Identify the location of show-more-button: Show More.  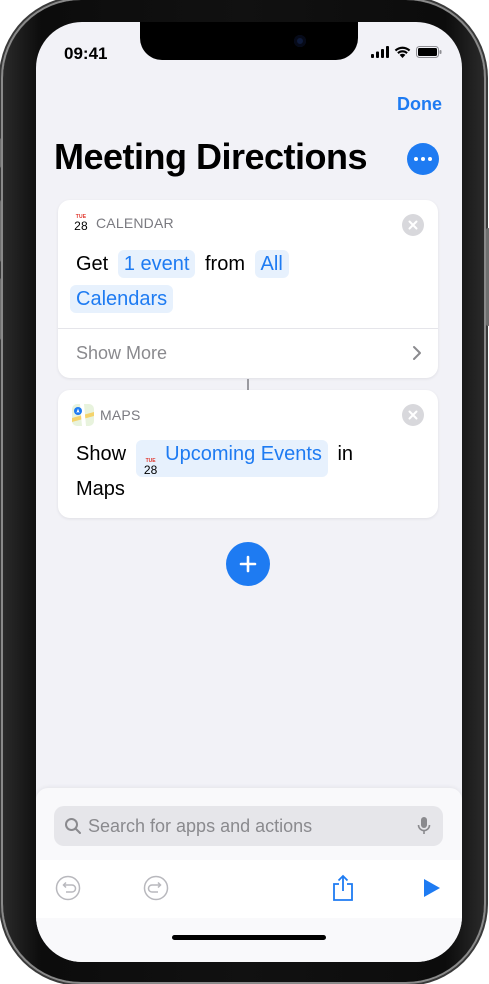
(121, 353).